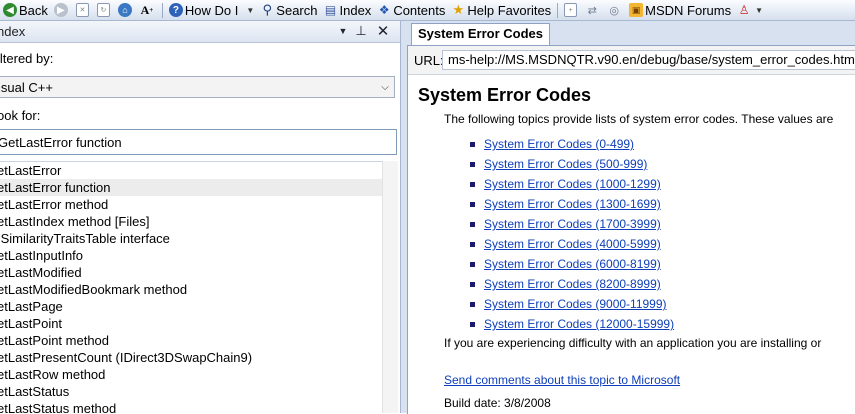  Describe the element at coordinates (191, 187) in the screenshot. I see `list-item-selected: etLastError function` at that location.